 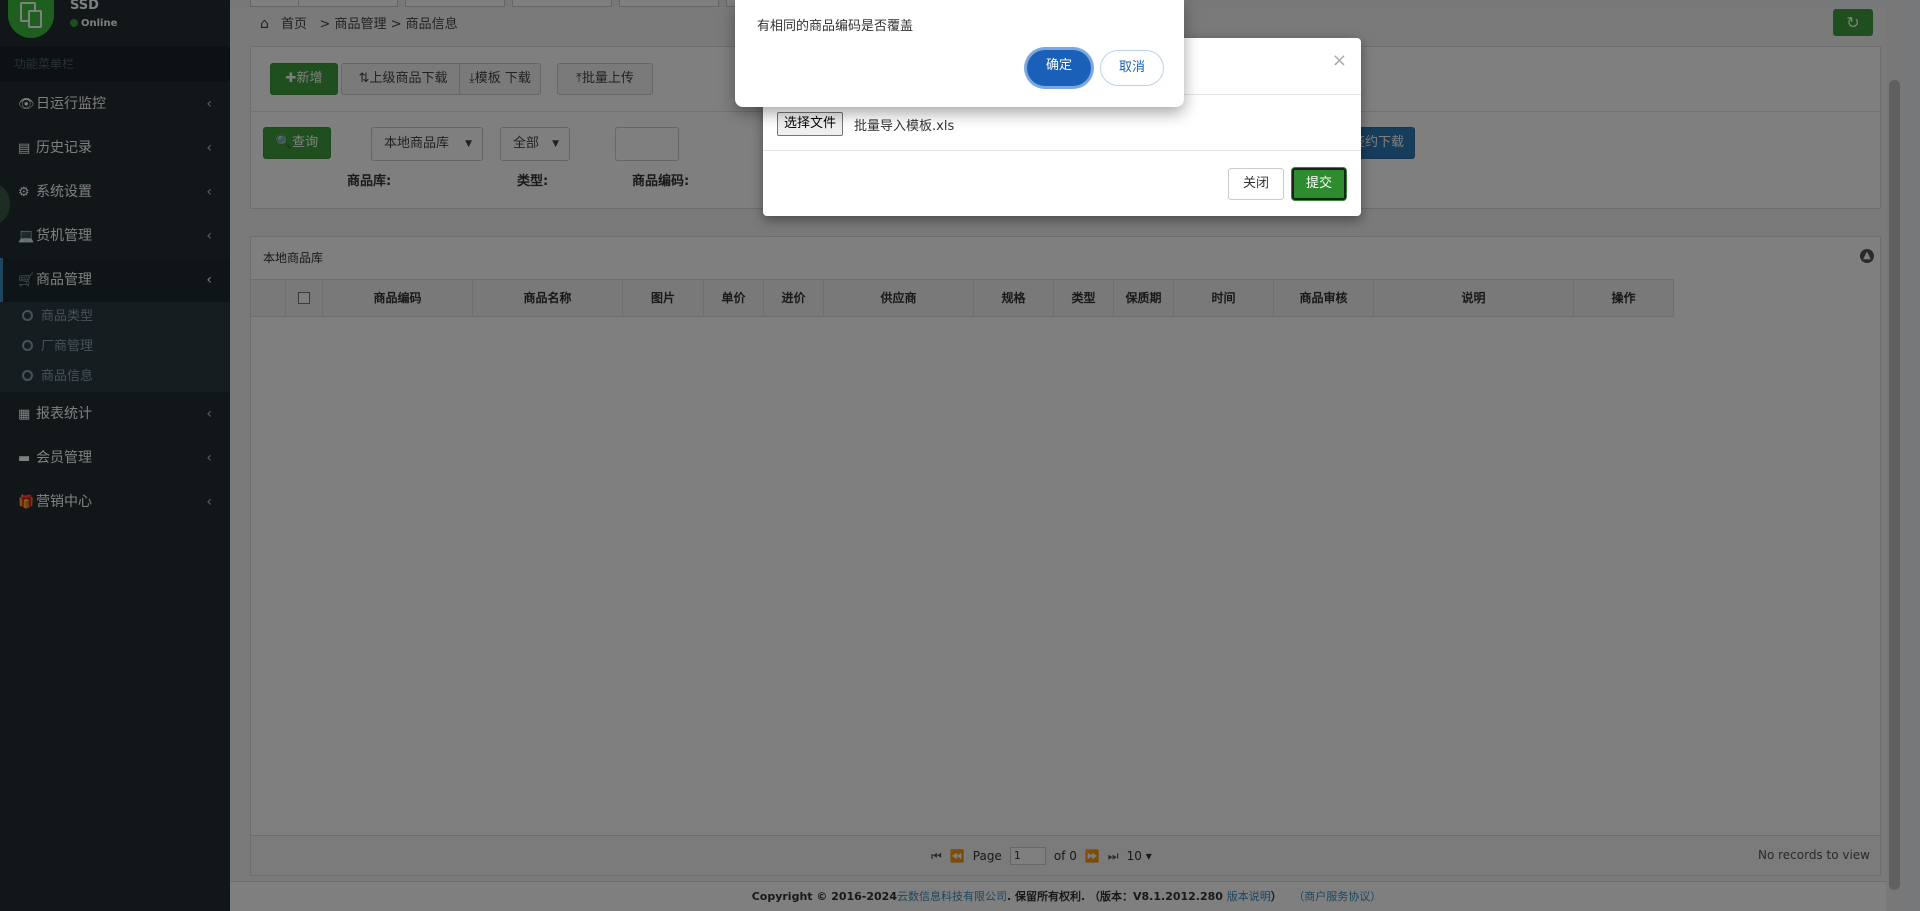 What do you see at coordinates (1059, 68) in the screenshot?
I see `confirm-ok-button: 确定` at bounding box center [1059, 68].